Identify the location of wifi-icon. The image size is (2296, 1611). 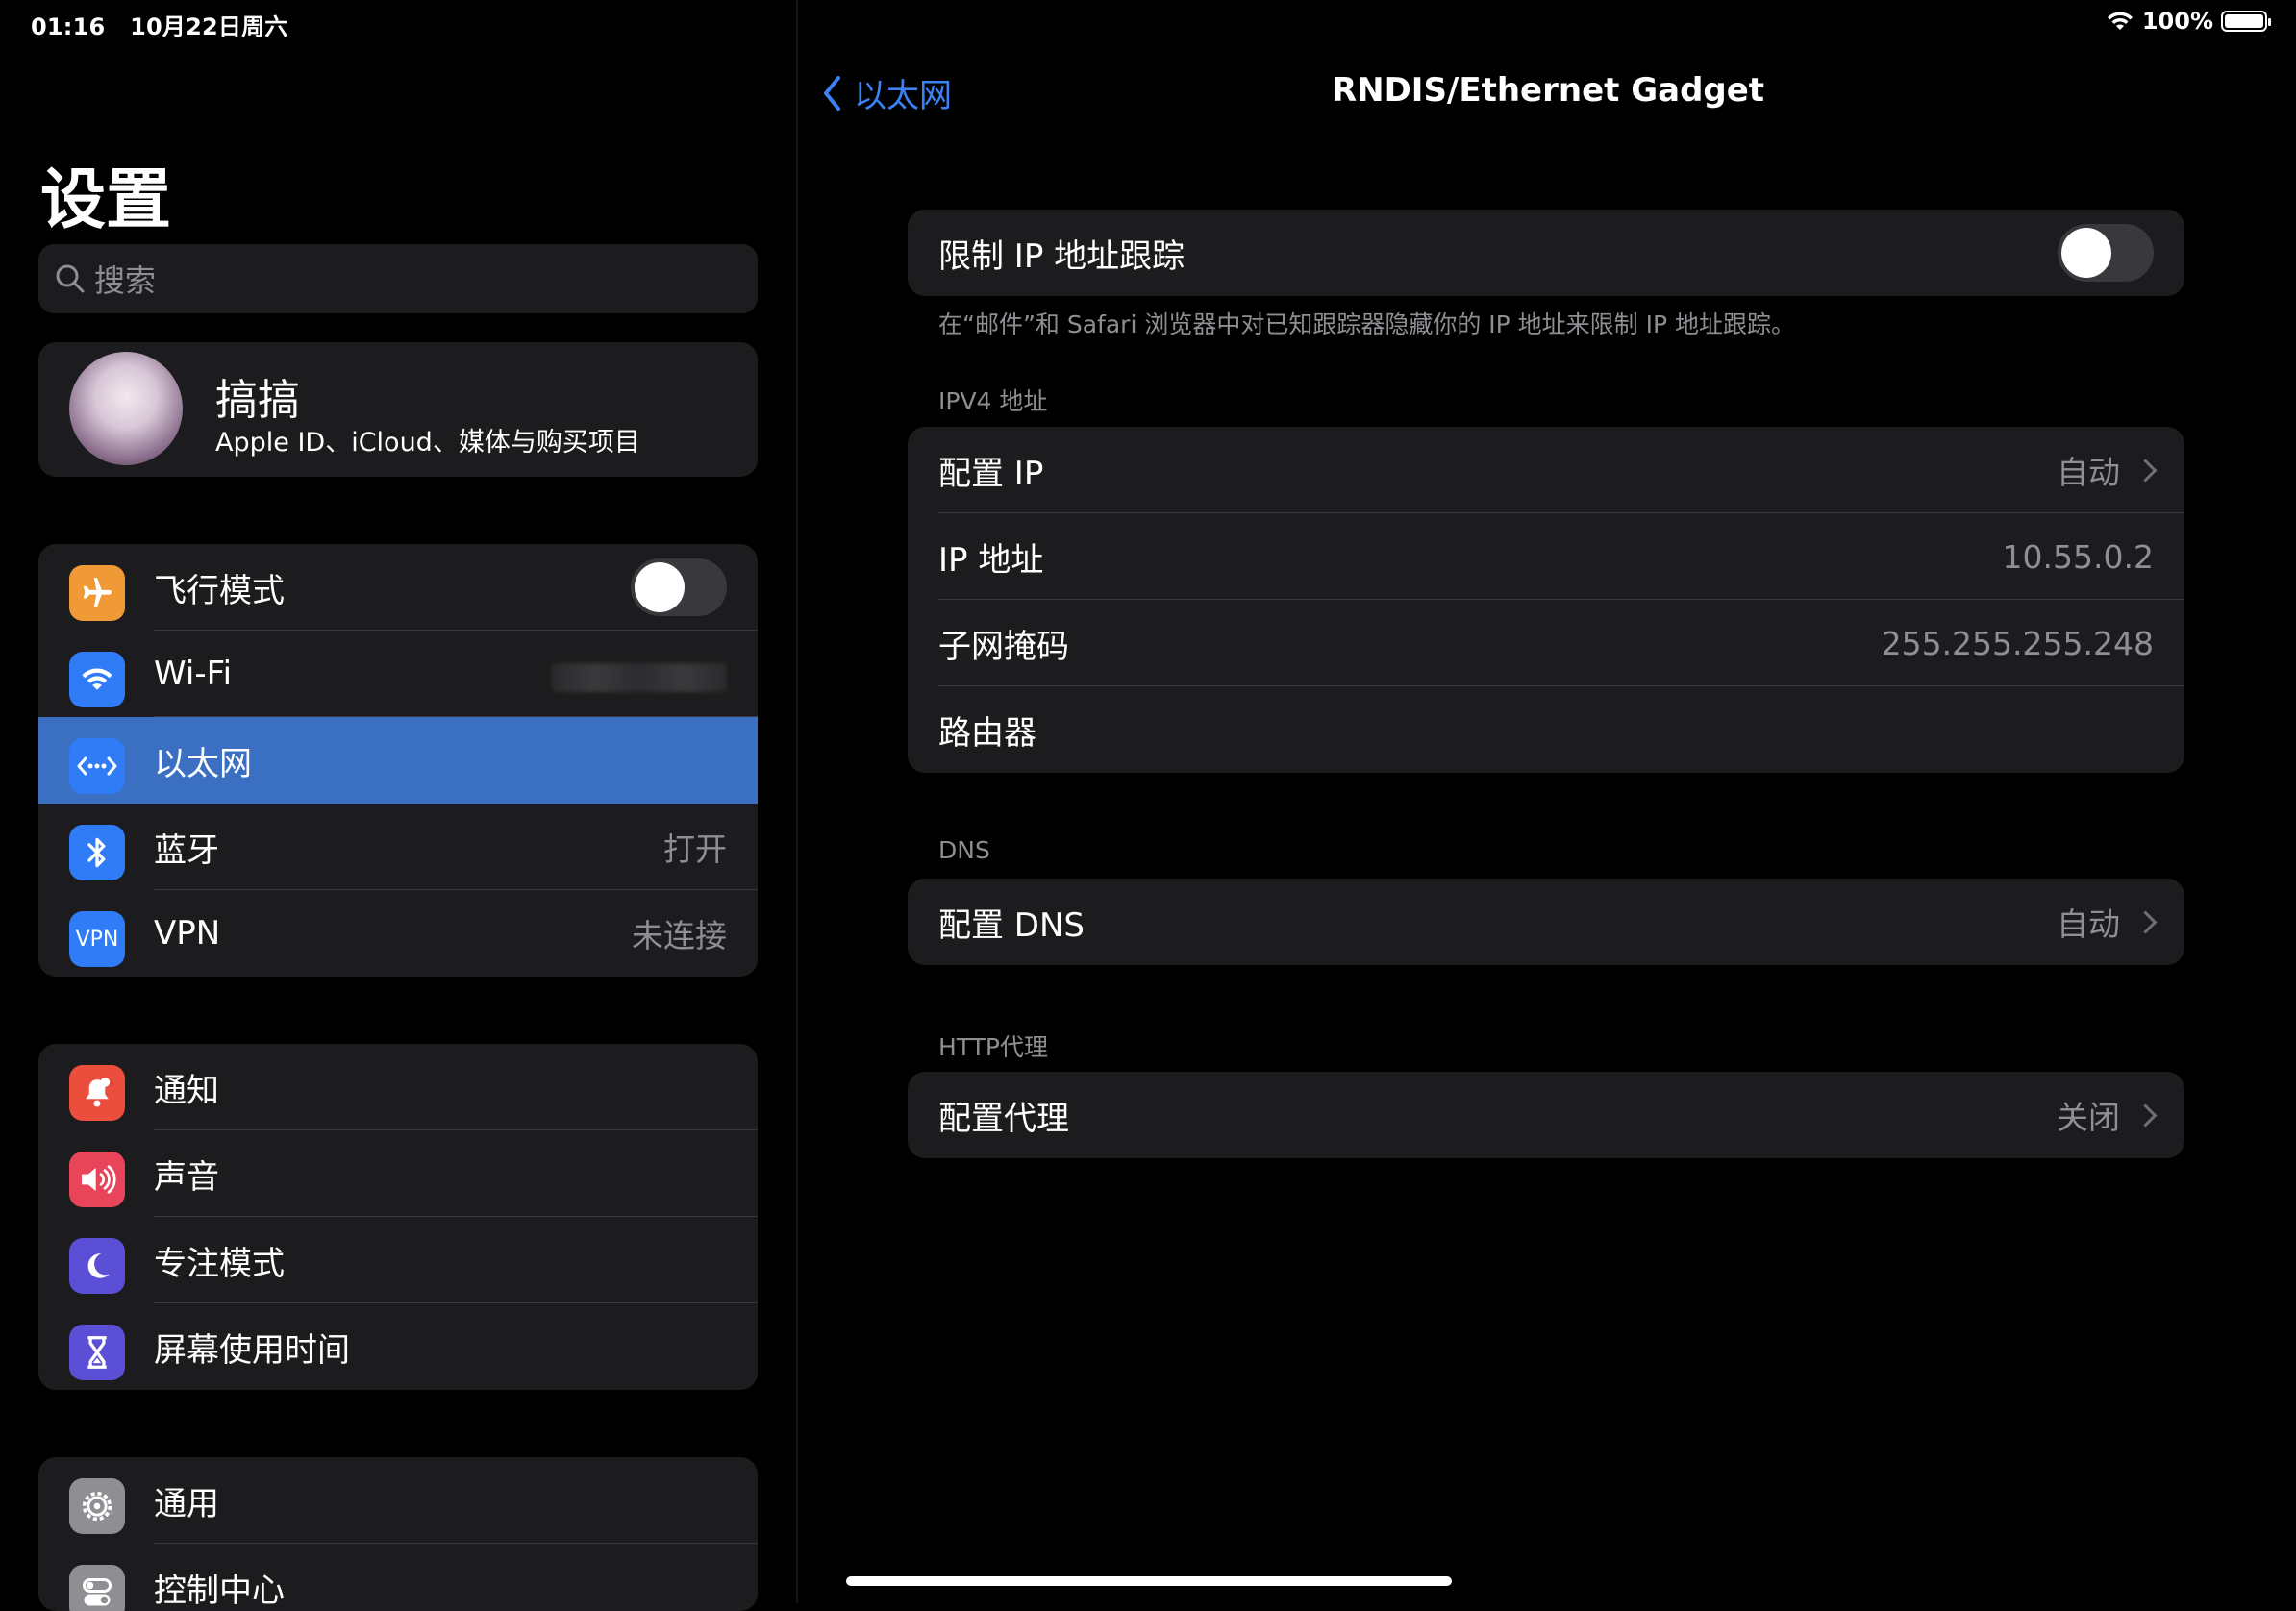
(97, 679).